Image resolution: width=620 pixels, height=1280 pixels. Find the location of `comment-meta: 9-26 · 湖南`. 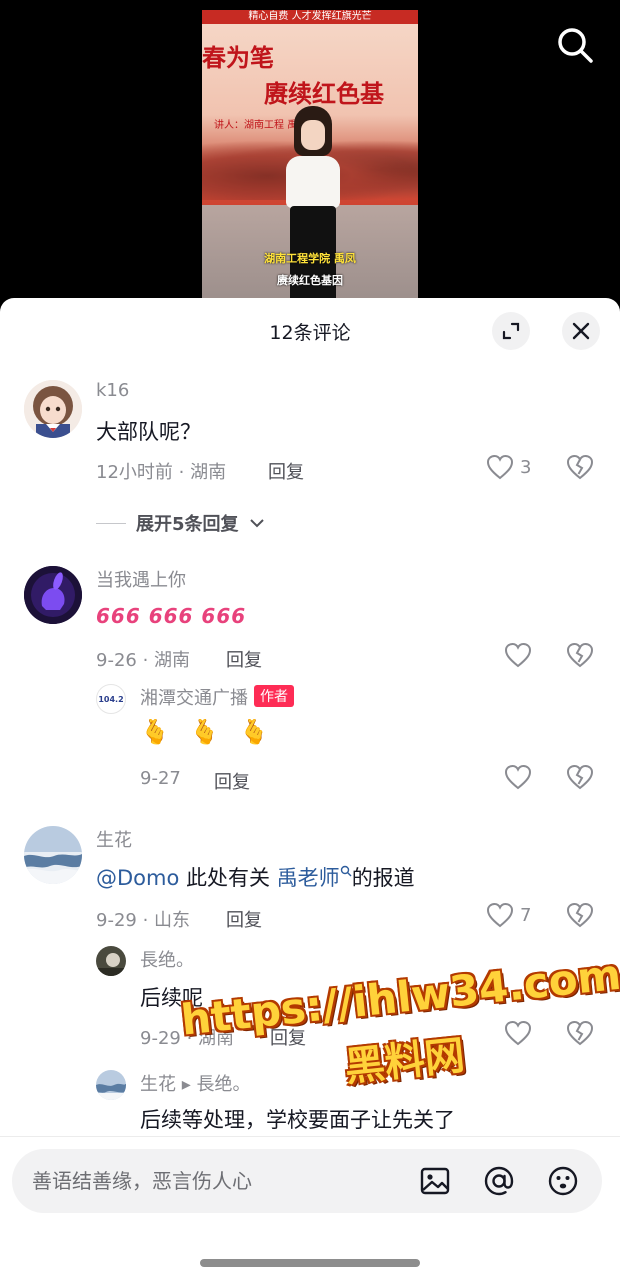

comment-meta: 9-26 · 湖南 is located at coordinates (143, 660).